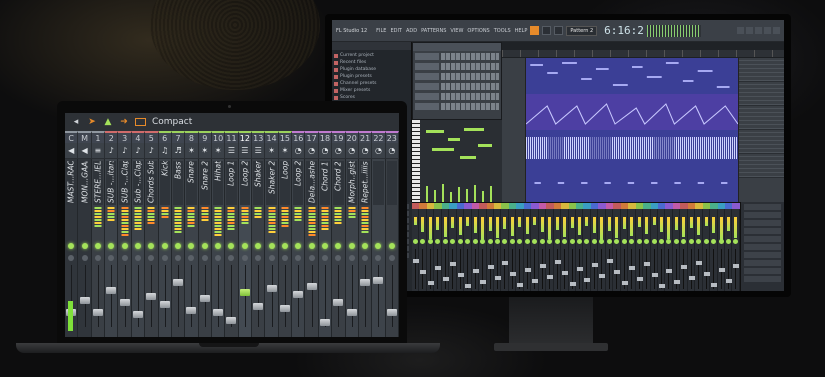 This screenshot has height=377, width=825. Describe the element at coordinates (392, 248) in the screenshot. I see `mixer-track` at that location.